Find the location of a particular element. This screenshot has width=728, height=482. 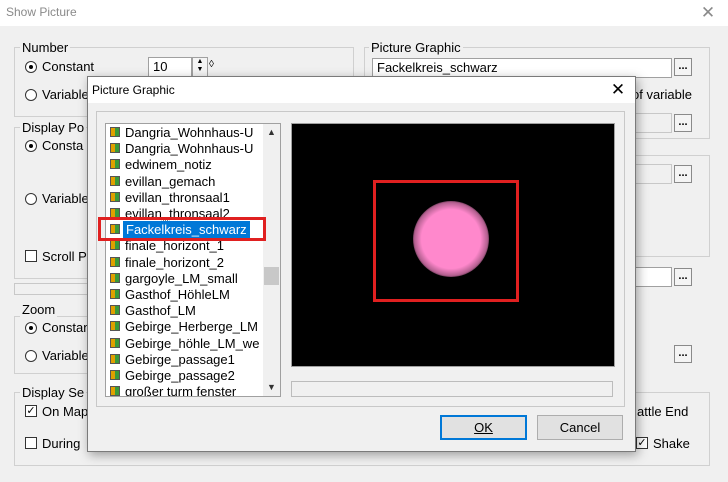

list-item-label: Gasthof_HöhleLM is located at coordinates (177, 294).